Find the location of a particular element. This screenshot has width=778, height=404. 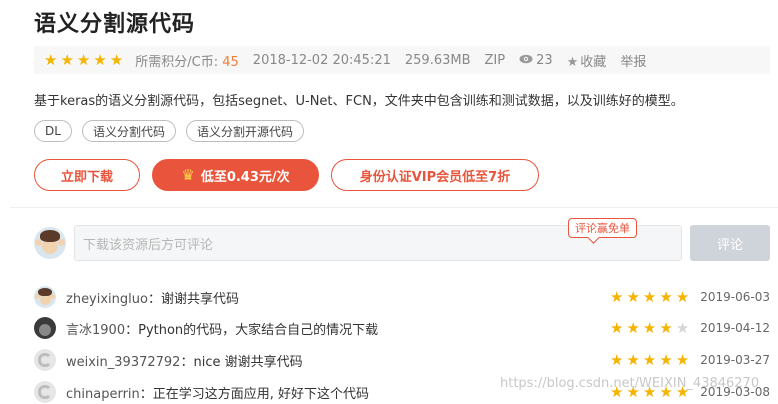

eye-icon is located at coordinates (526, 60).